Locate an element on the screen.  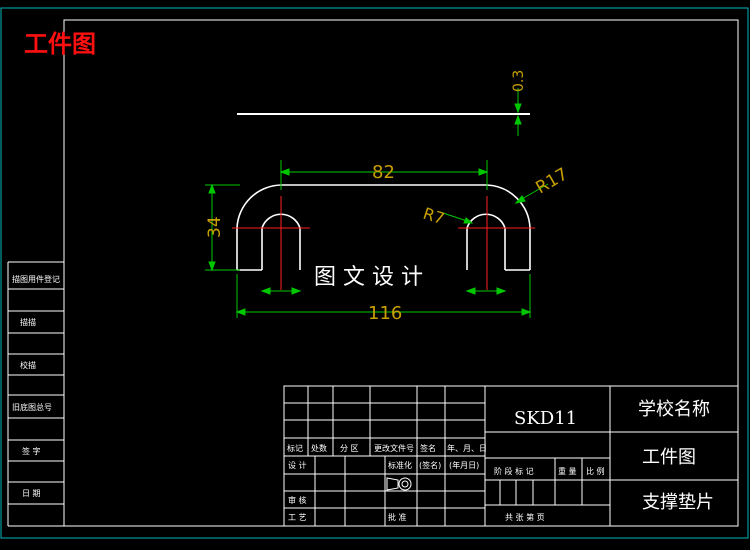
header-signature: 签名 is located at coordinates (428, 448).